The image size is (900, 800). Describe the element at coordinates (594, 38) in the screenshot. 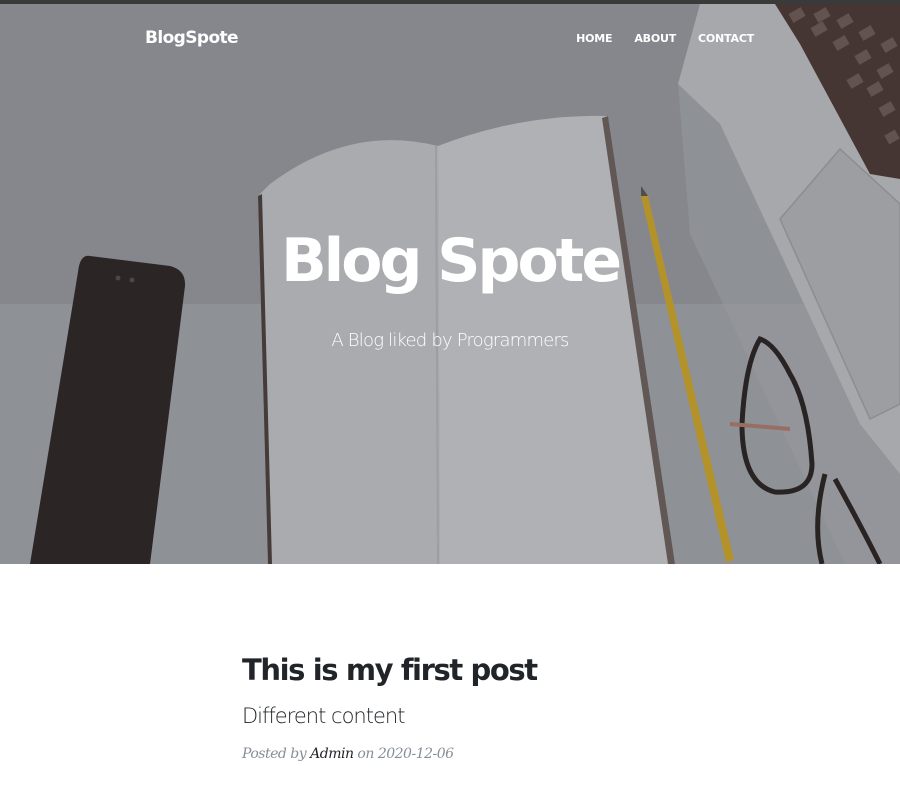

I see `nav-link-home: HOME` at that location.